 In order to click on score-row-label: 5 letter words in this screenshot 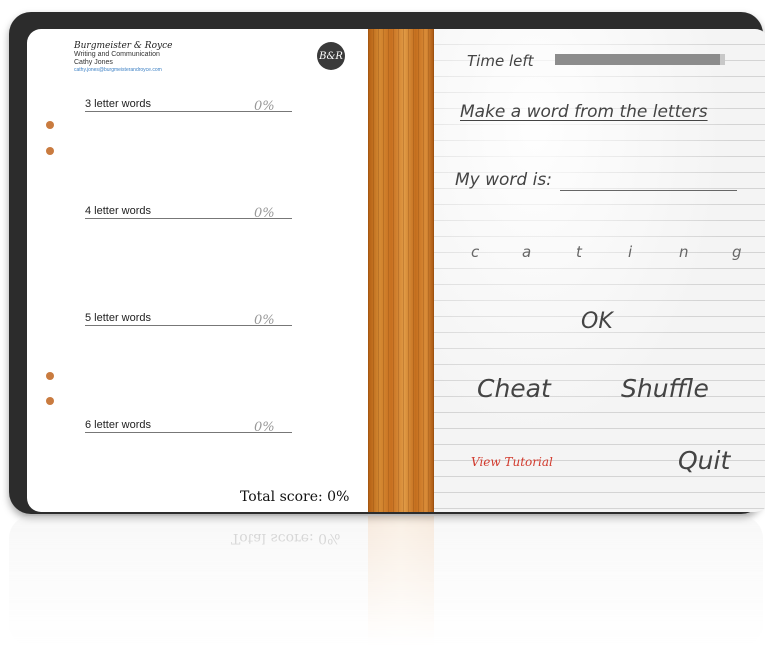, I will do `click(118, 318)`.